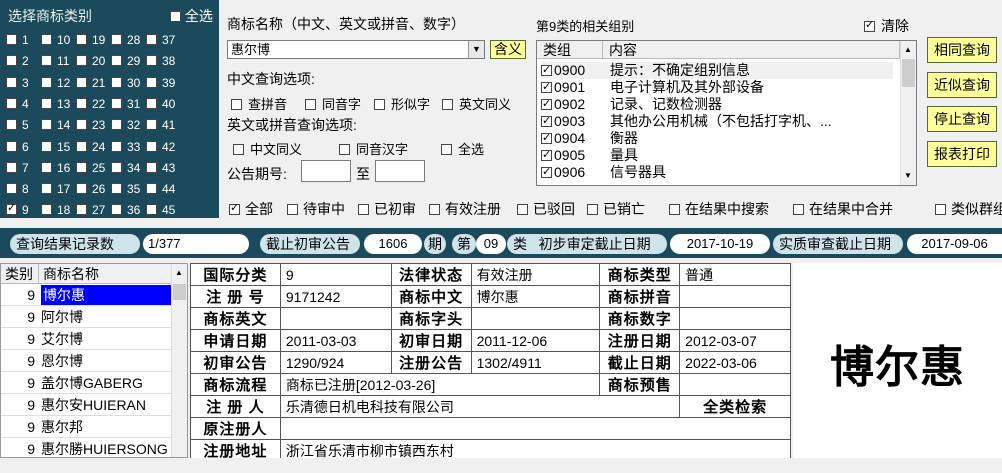 Image resolution: width=1002 pixels, height=473 pixels. Describe the element at coordinates (55, 125) in the screenshot. I see `category-14: 14` at that location.